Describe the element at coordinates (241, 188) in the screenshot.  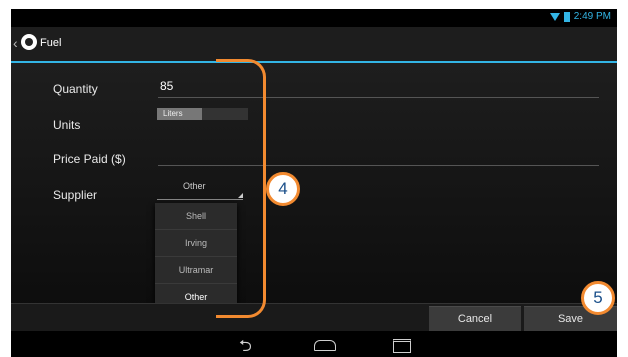
I see `annotation-bracket` at that location.